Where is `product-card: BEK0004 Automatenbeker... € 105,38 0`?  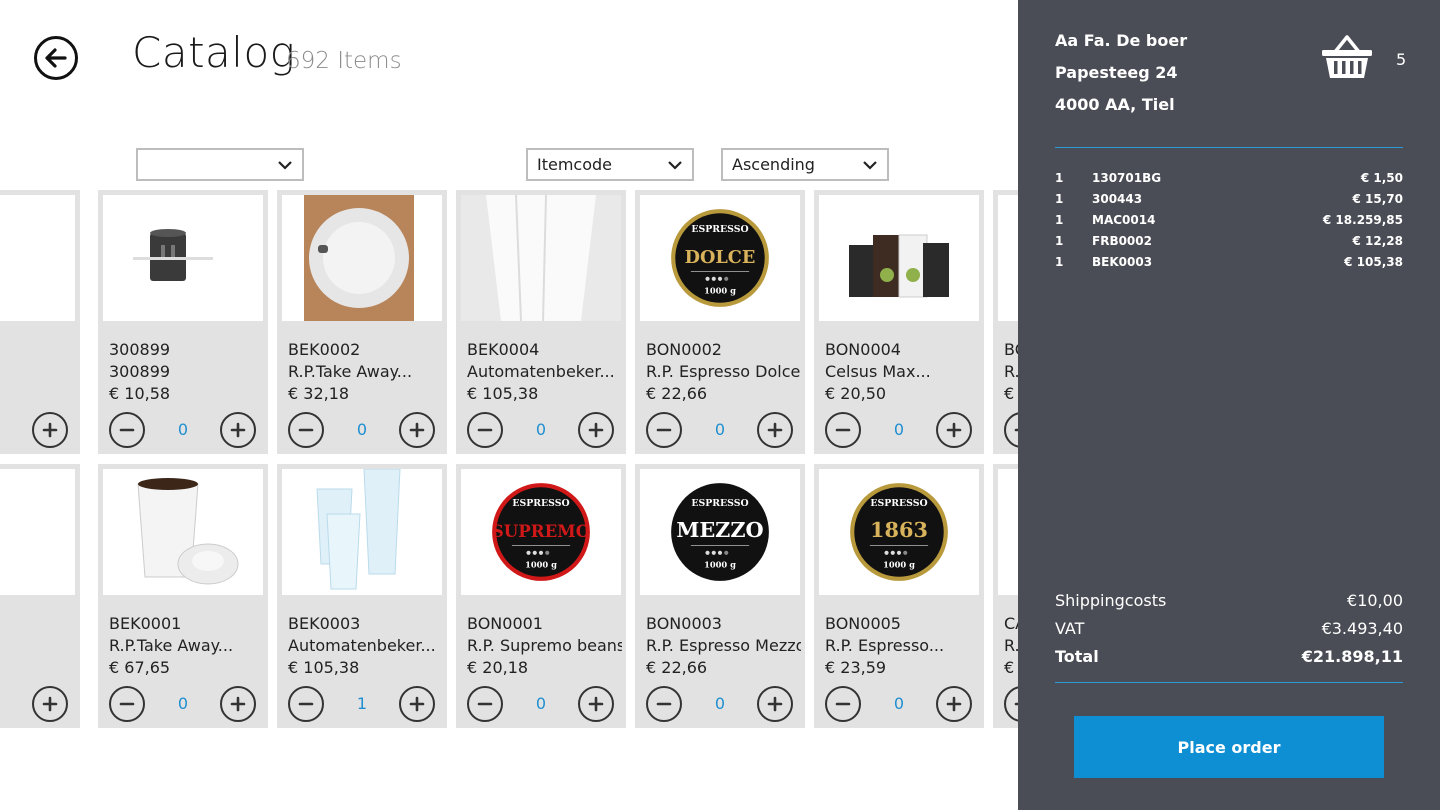 product-card: BEK0004 Automatenbeker... € 105,38 0 is located at coordinates (541, 322).